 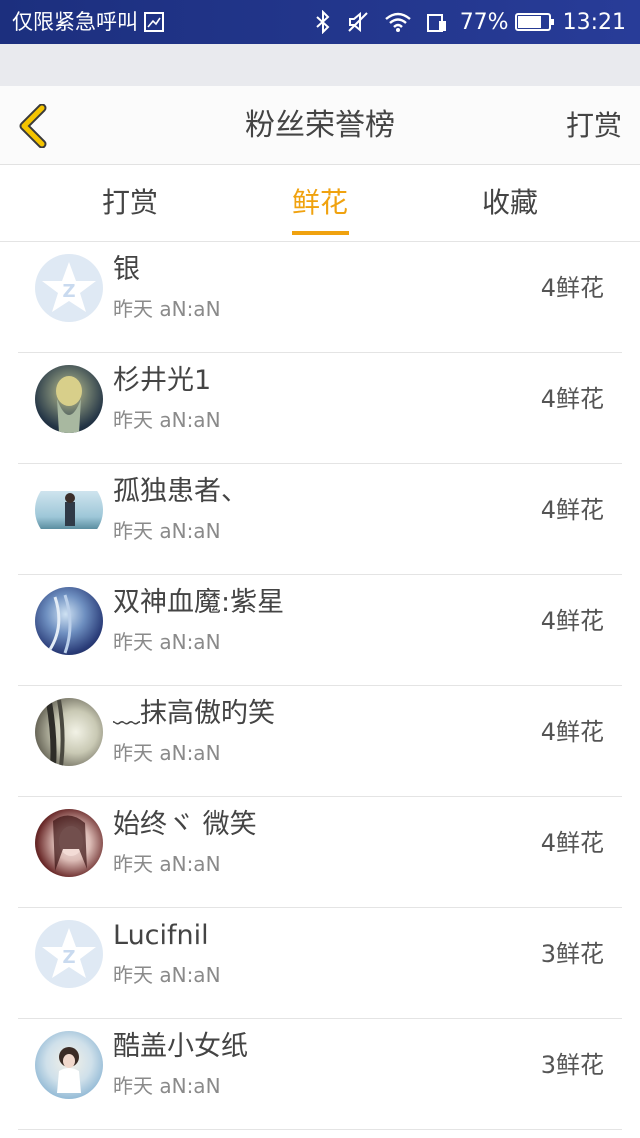 I want to click on page-title: 粉丝荣誉榜, so click(x=320, y=125).